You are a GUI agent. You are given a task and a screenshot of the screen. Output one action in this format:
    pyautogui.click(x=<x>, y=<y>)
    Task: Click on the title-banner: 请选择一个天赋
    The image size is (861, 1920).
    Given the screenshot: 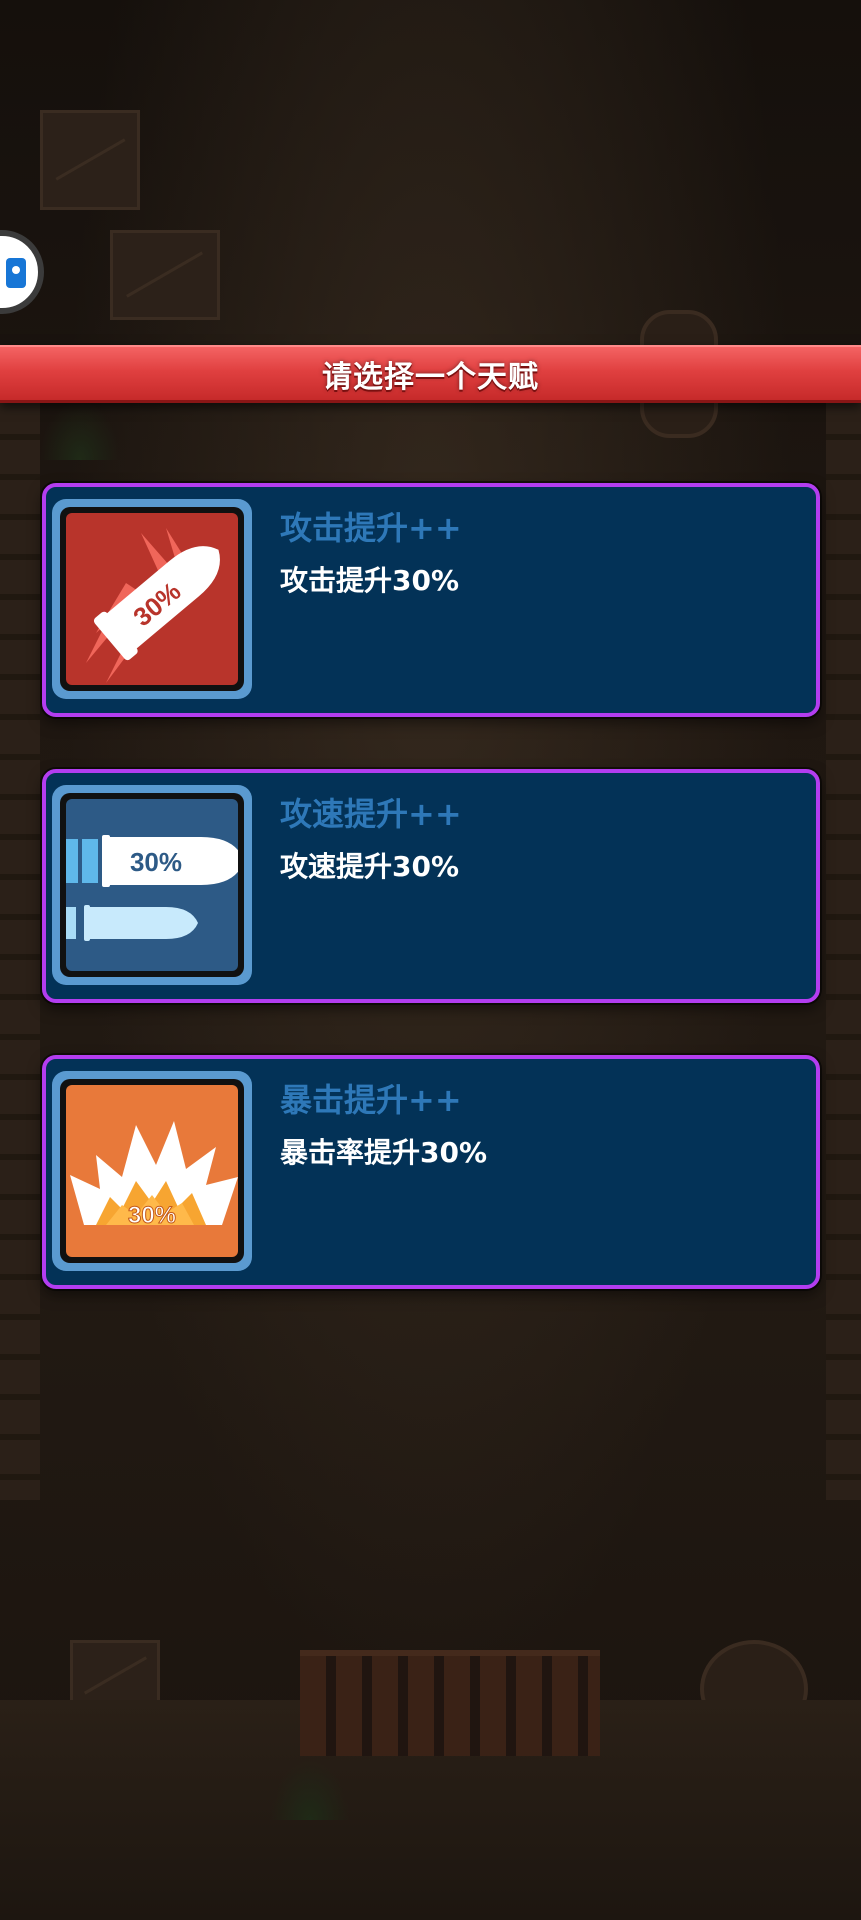 What is the action you would take?
    pyautogui.click(x=430, y=374)
    